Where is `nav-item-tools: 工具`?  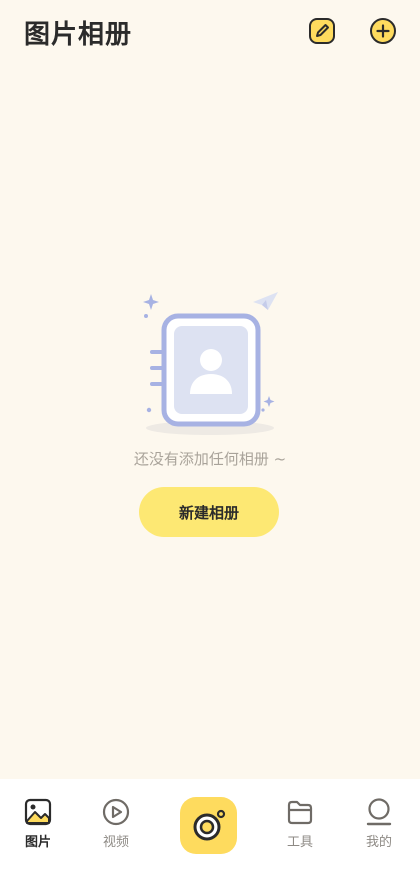 nav-item-tools: 工具 is located at coordinates (300, 825).